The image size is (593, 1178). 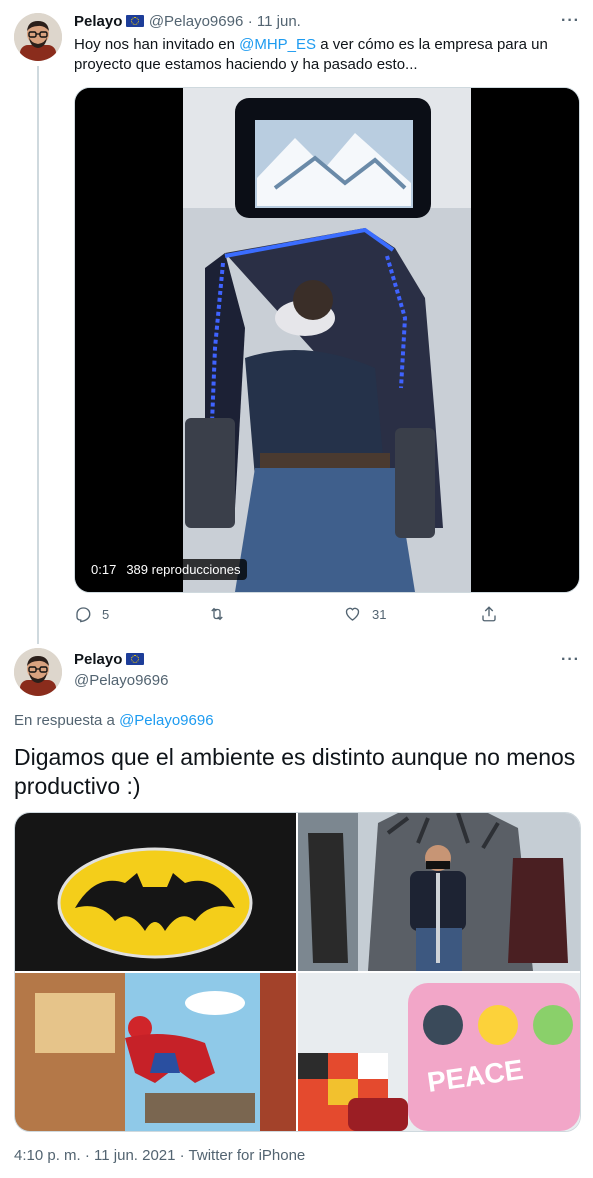 What do you see at coordinates (67, 720) in the screenshot?
I see `reply-prefix: En respuesta a` at bounding box center [67, 720].